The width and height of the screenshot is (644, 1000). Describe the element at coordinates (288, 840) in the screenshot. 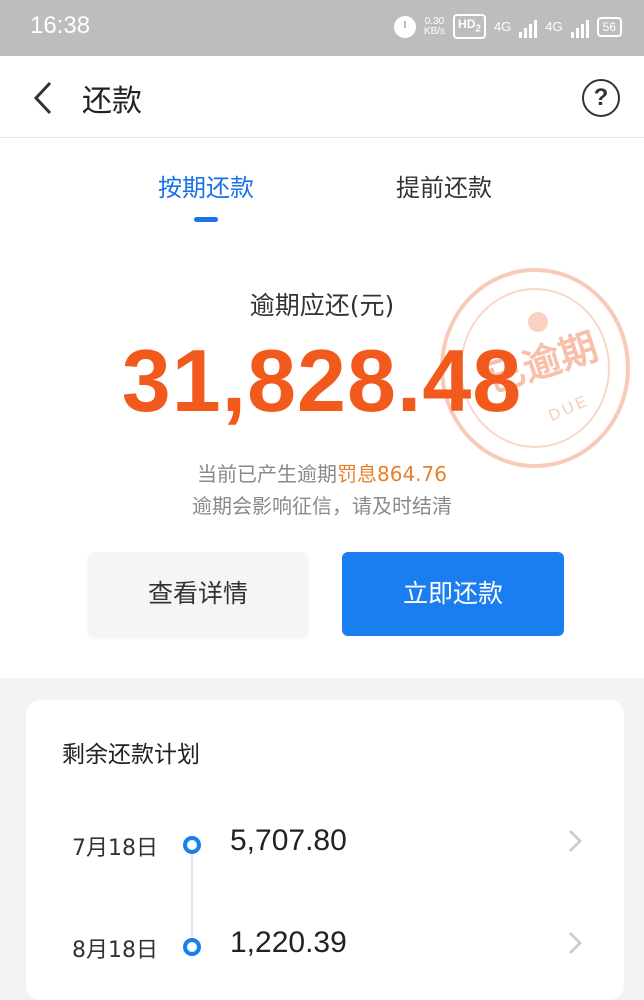

I see `plan-row-amount: 5,707.80` at that location.